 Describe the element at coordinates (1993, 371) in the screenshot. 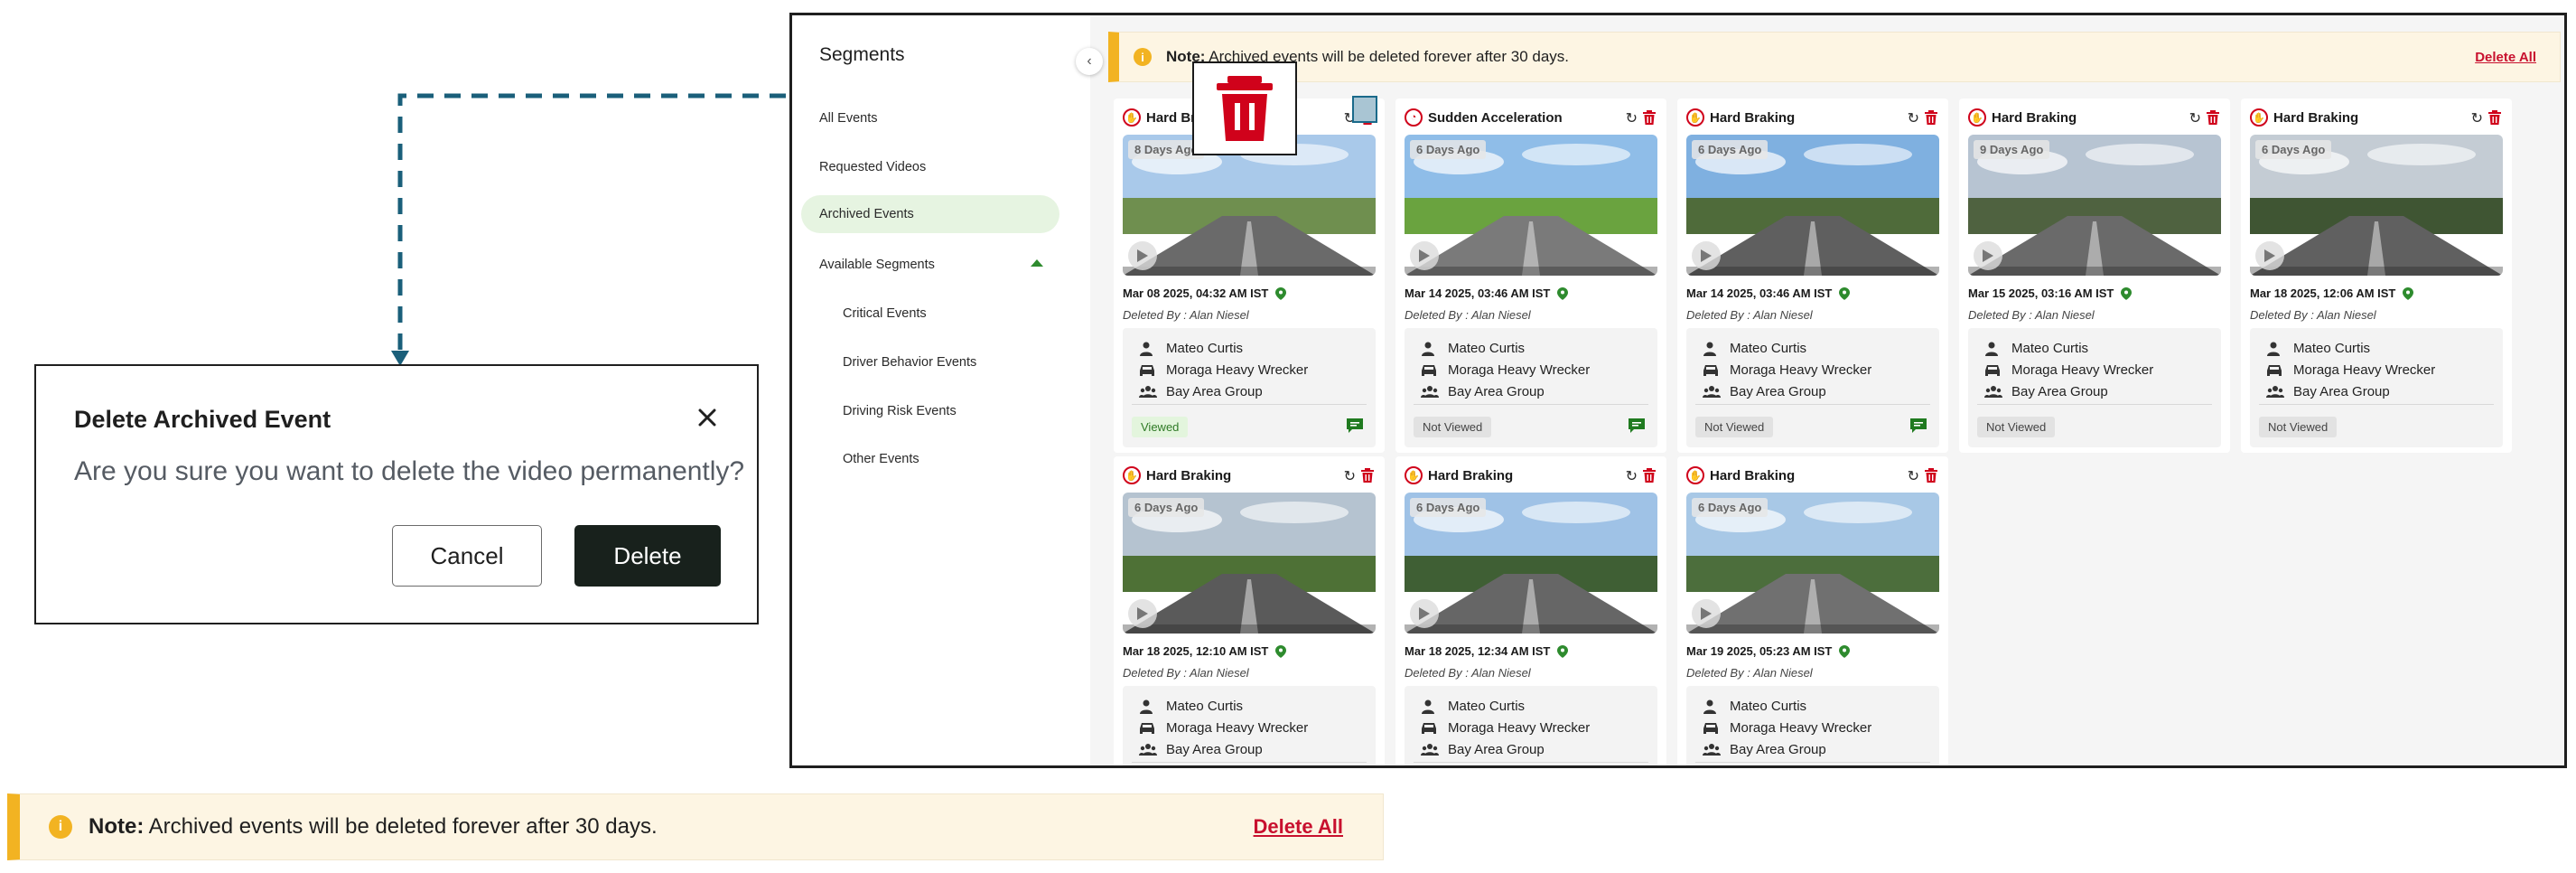

I see `vehicle-icon` at that location.